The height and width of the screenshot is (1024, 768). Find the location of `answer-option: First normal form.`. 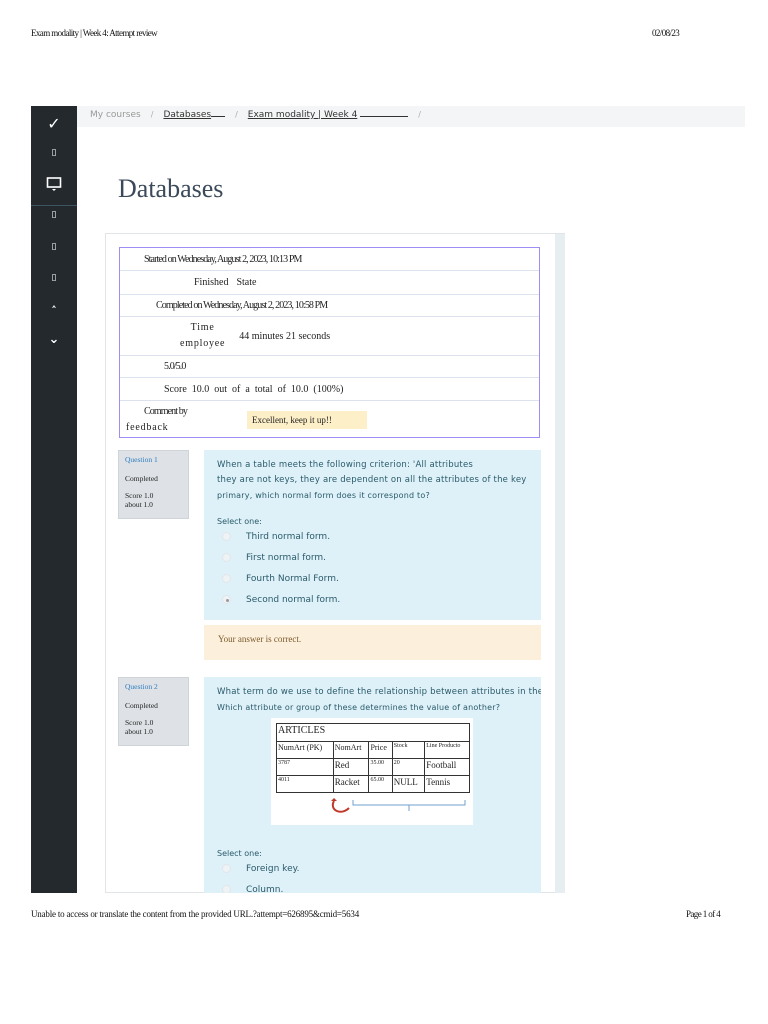

answer-option: First normal form. is located at coordinates (372, 557).